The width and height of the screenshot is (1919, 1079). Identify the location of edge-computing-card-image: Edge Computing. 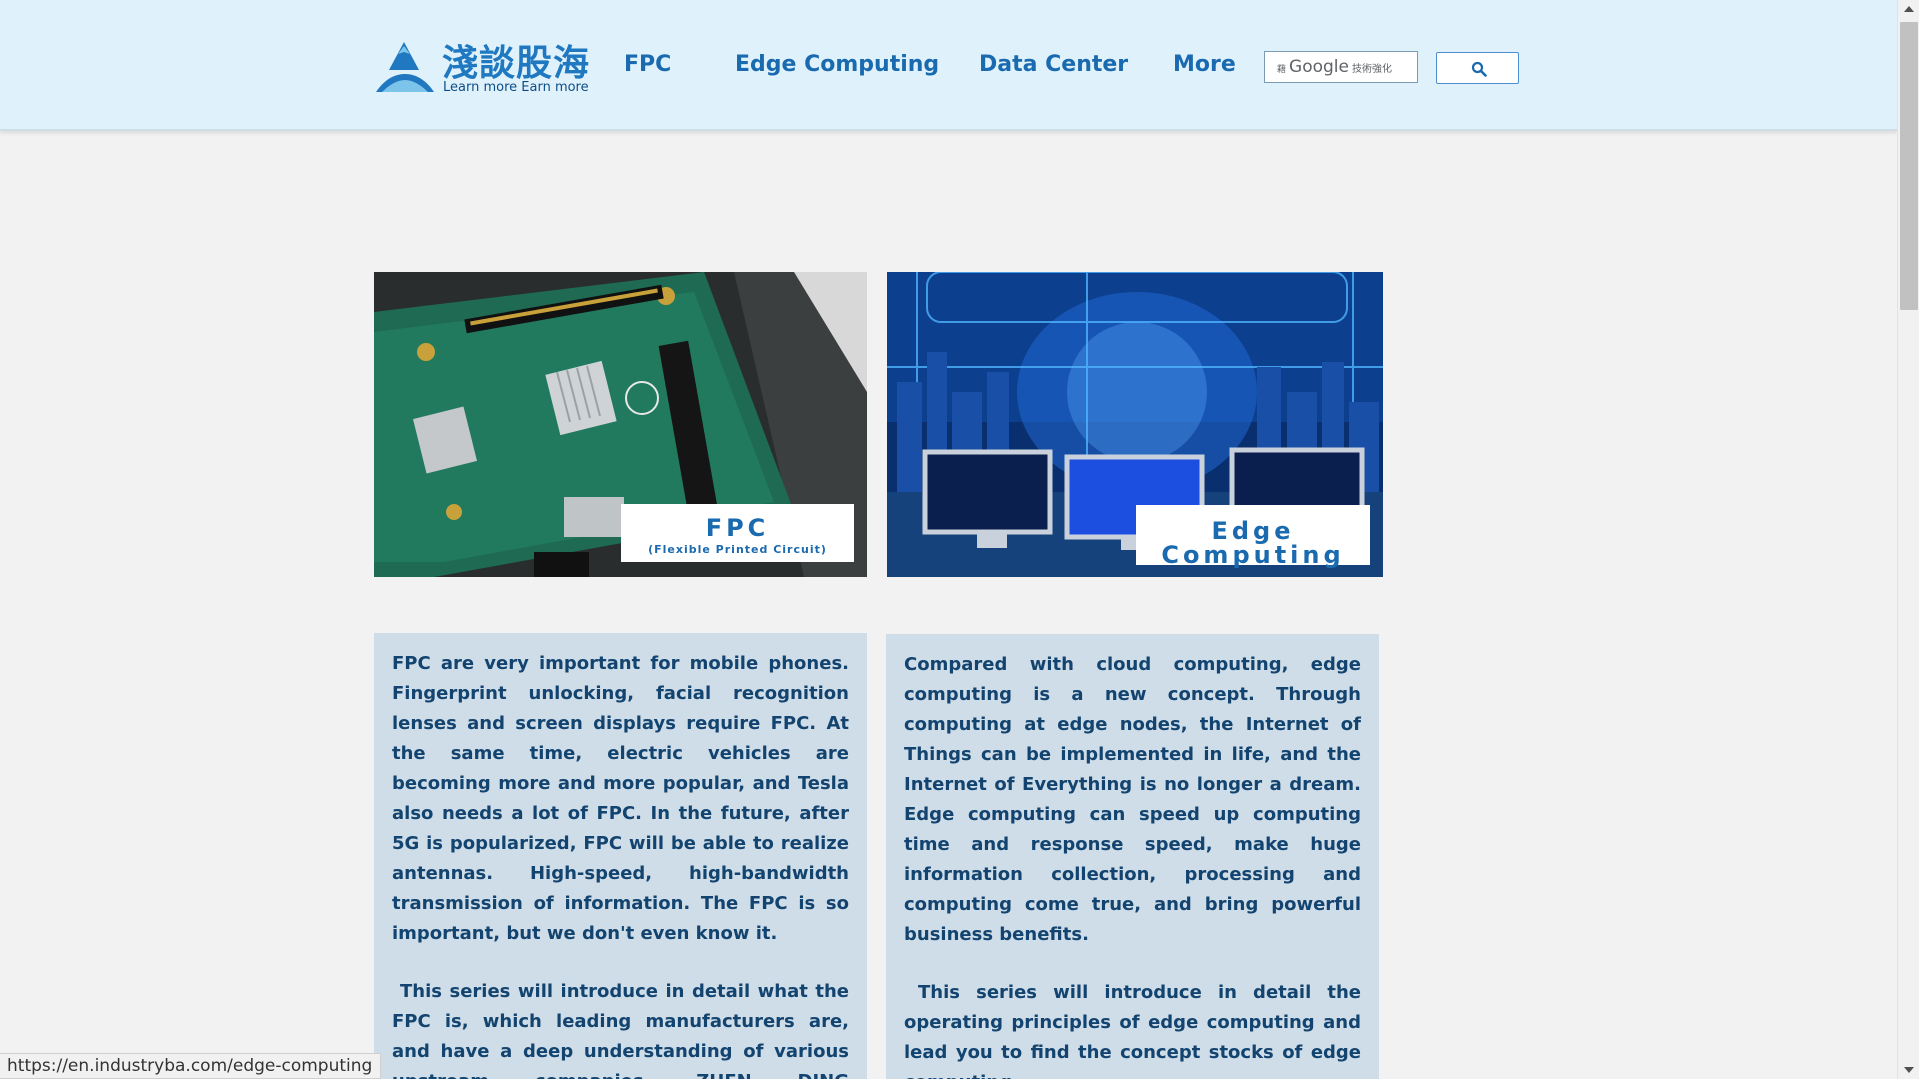
(1135, 424).